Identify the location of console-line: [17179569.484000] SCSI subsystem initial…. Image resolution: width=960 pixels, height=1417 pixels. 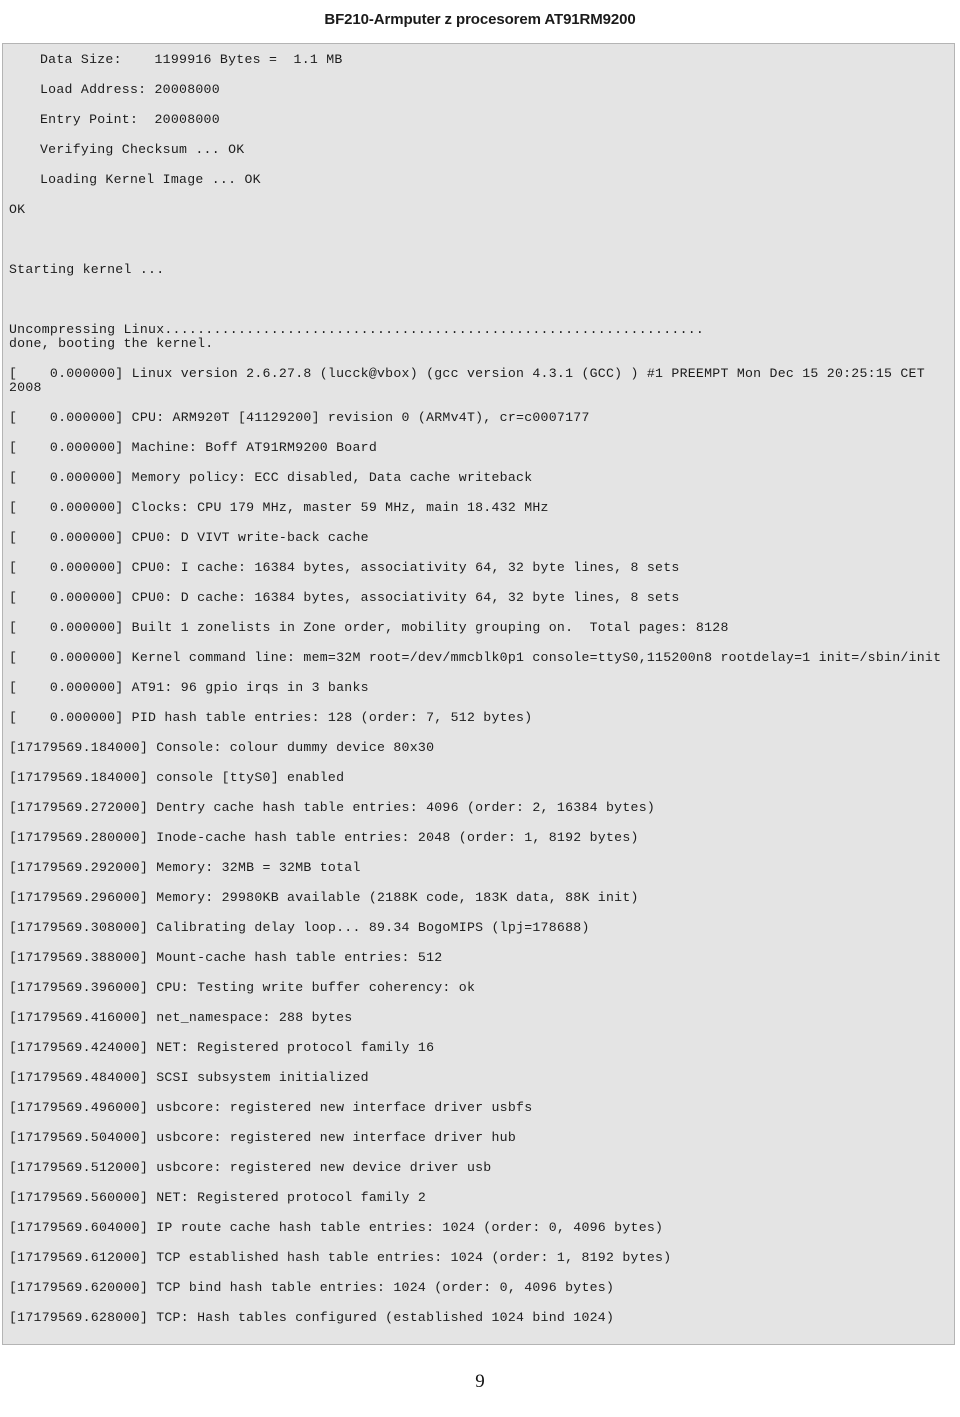
(189, 1077).